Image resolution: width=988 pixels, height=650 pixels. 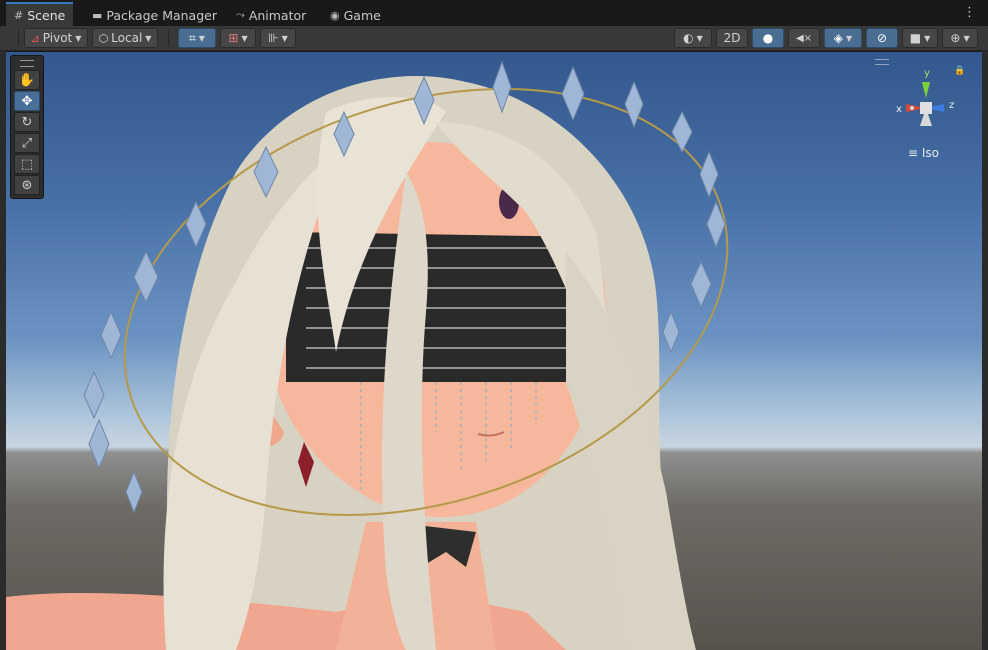 I want to click on local-label: Local, so click(x=127, y=38).